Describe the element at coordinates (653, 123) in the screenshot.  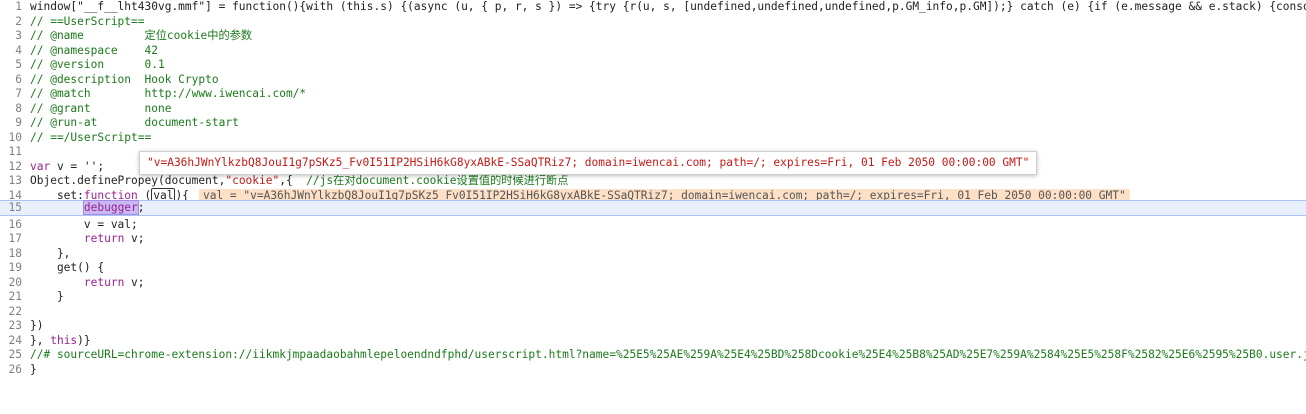
I see `code-line: 9 // @run-at document-start` at that location.